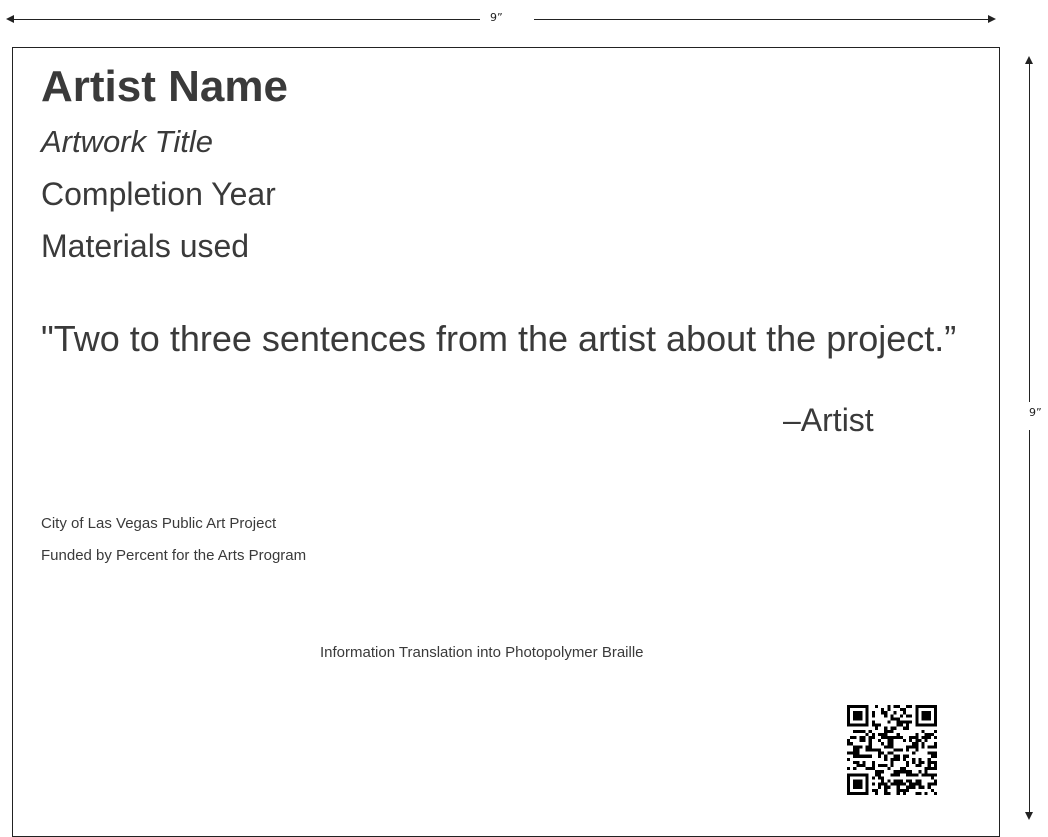 This screenshot has height=837, width=1048. What do you see at coordinates (1033, 439) in the screenshot?
I see `height-dimension-guide: 9”` at bounding box center [1033, 439].